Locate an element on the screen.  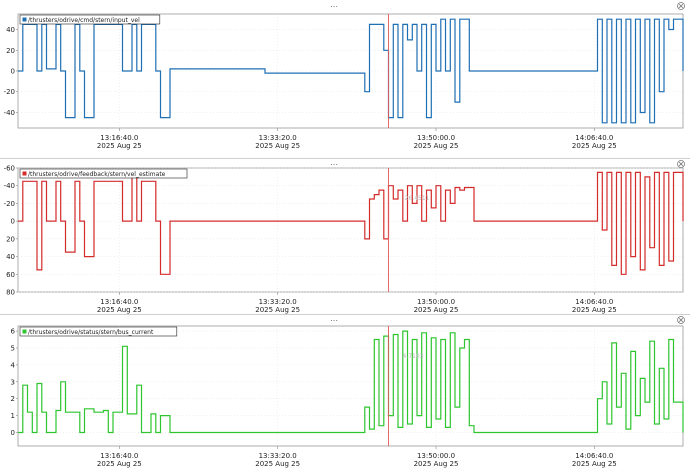
y-tick-label: 2 is located at coordinates (13, 399).